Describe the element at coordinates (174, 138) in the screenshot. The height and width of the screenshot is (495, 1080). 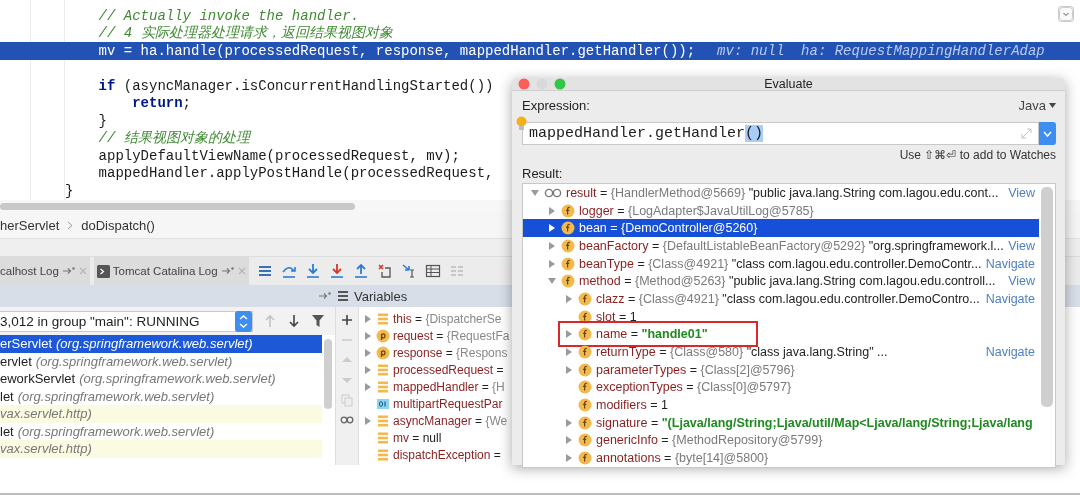
I see `code-comment: // 结果视图对象的处理` at that location.